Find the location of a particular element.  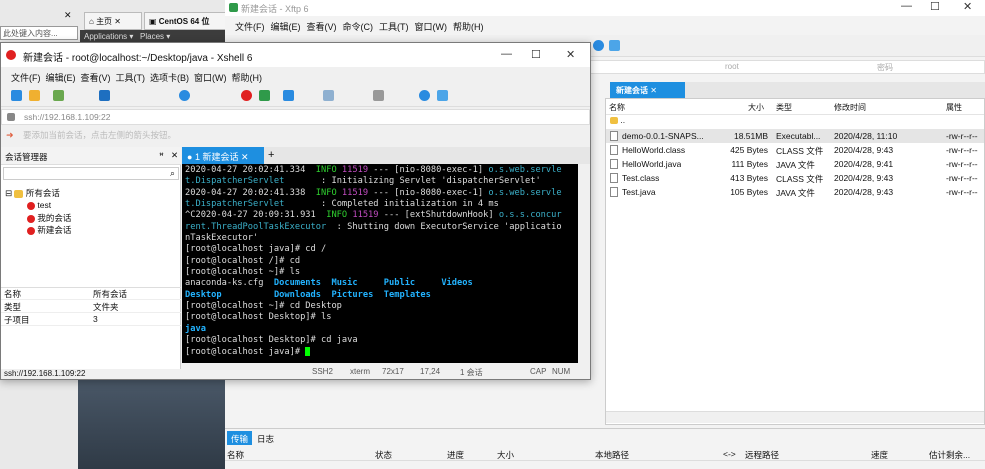

parent-dir-label: .. is located at coordinates (623, 120).